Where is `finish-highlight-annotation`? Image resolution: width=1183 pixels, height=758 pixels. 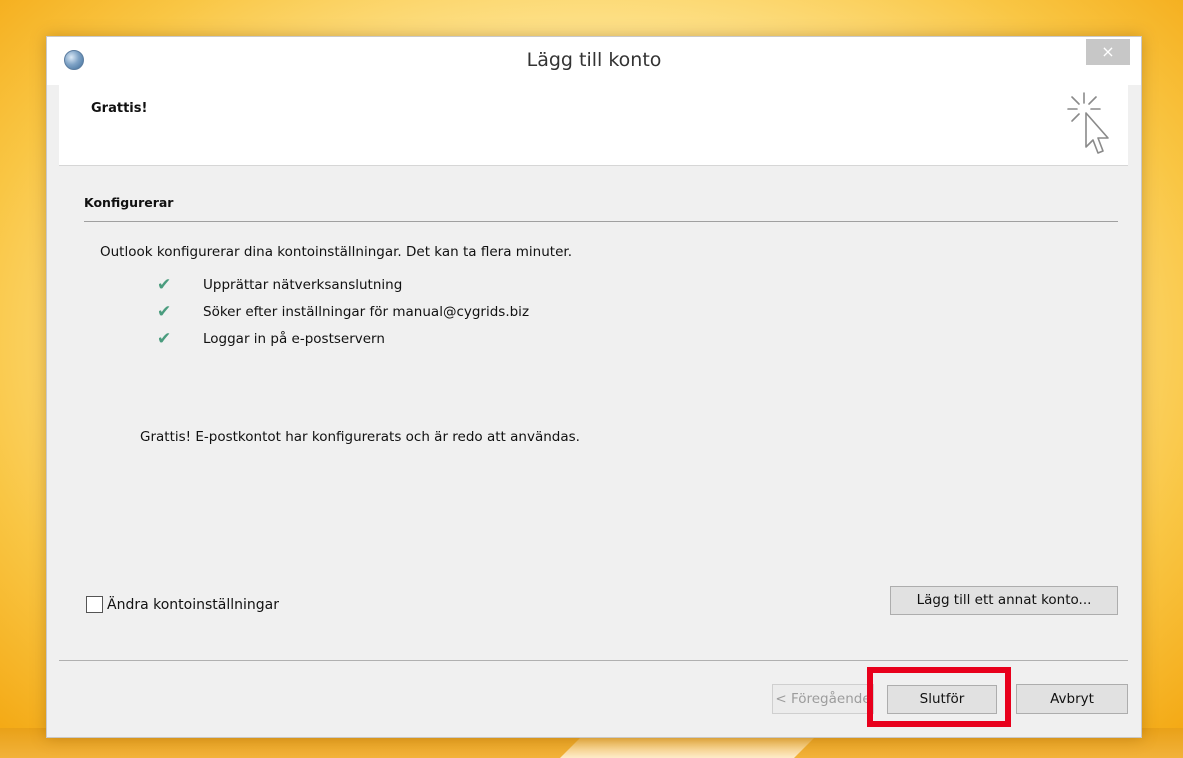 finish-highlight-annotation is located at coordinates (939, 697).